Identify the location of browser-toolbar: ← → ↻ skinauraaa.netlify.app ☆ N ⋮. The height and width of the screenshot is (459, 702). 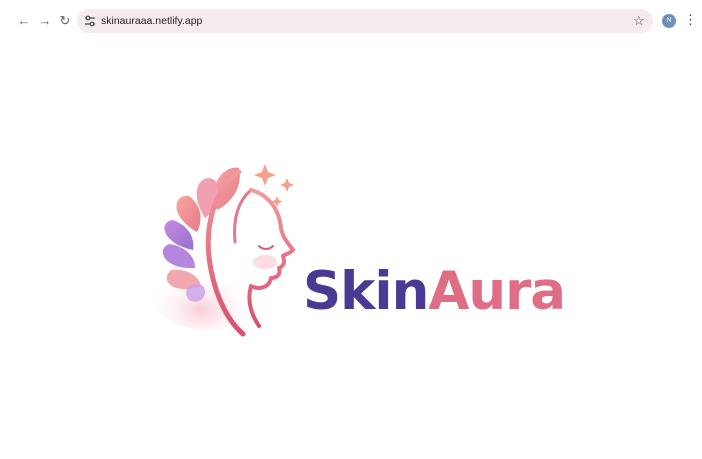
(351, 21).